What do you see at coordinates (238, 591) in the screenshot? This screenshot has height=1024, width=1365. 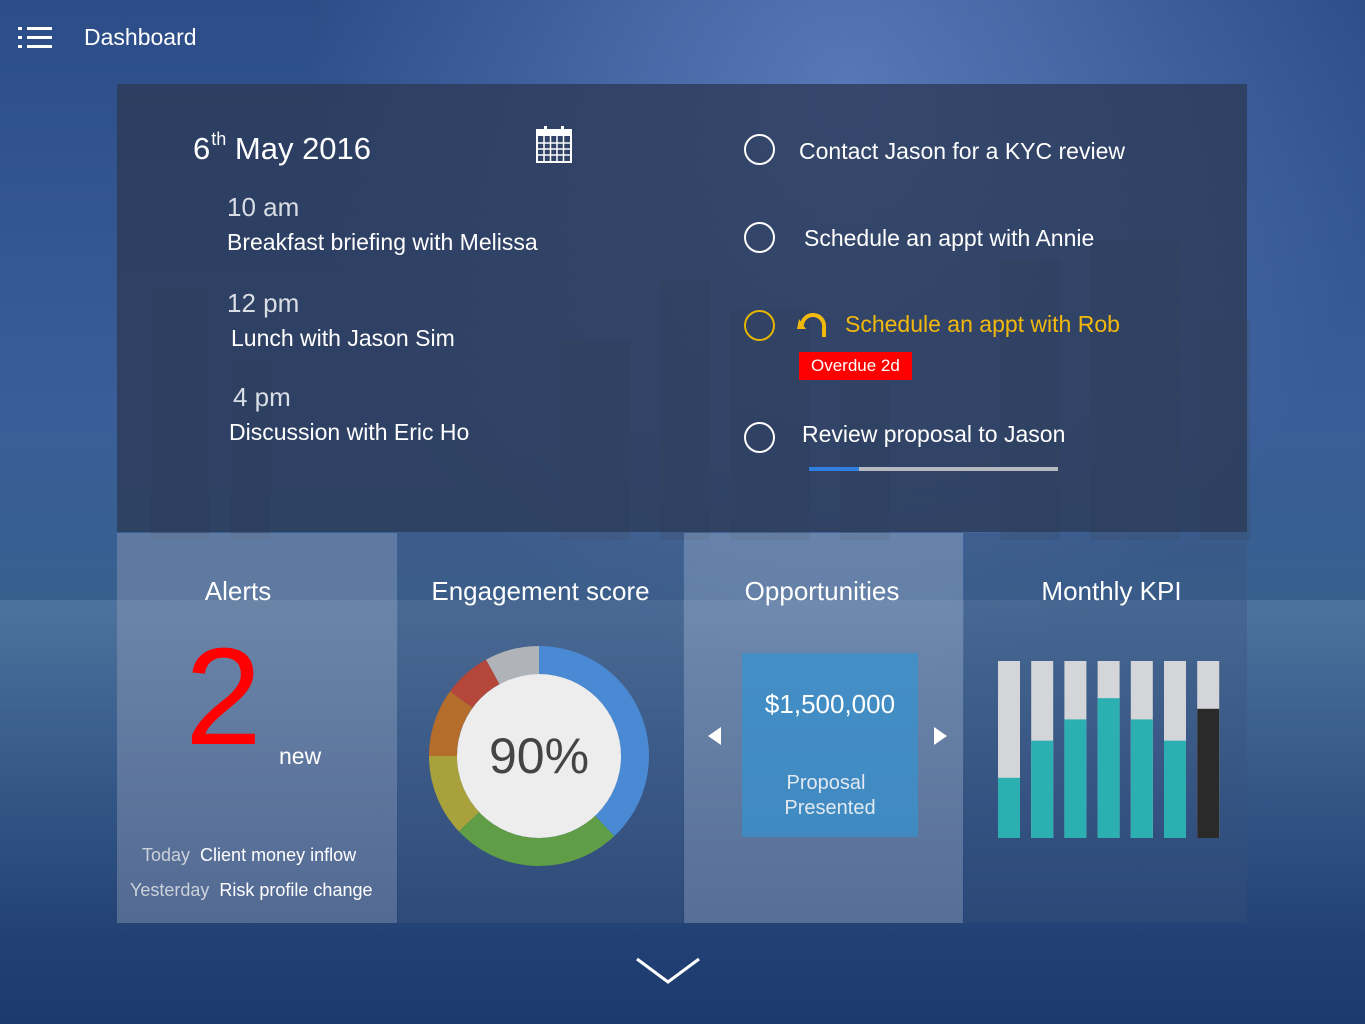 I see `tile-title: Alerts` at bounding box center [238, 591].